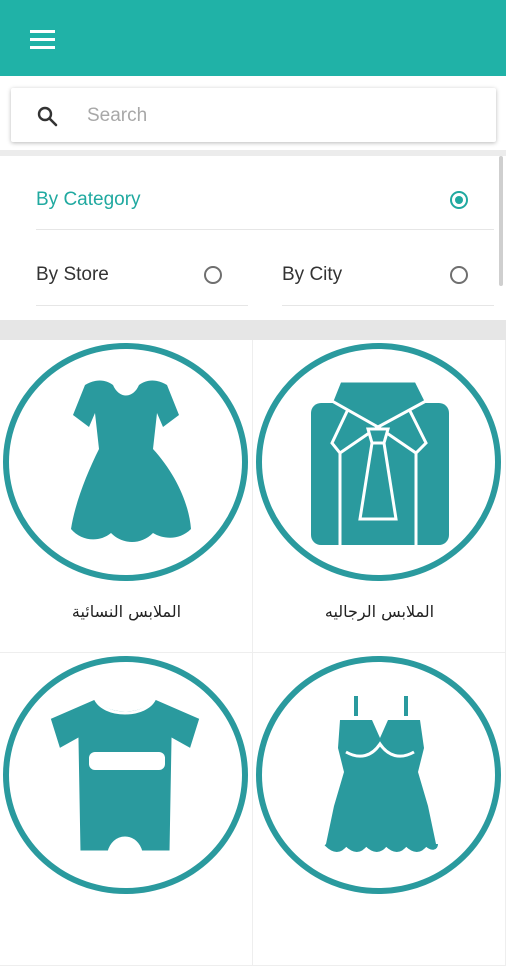  Describe the element at coordinates (142, 275) in the screenshot. I see `filter-by-store: By Store` at that location.